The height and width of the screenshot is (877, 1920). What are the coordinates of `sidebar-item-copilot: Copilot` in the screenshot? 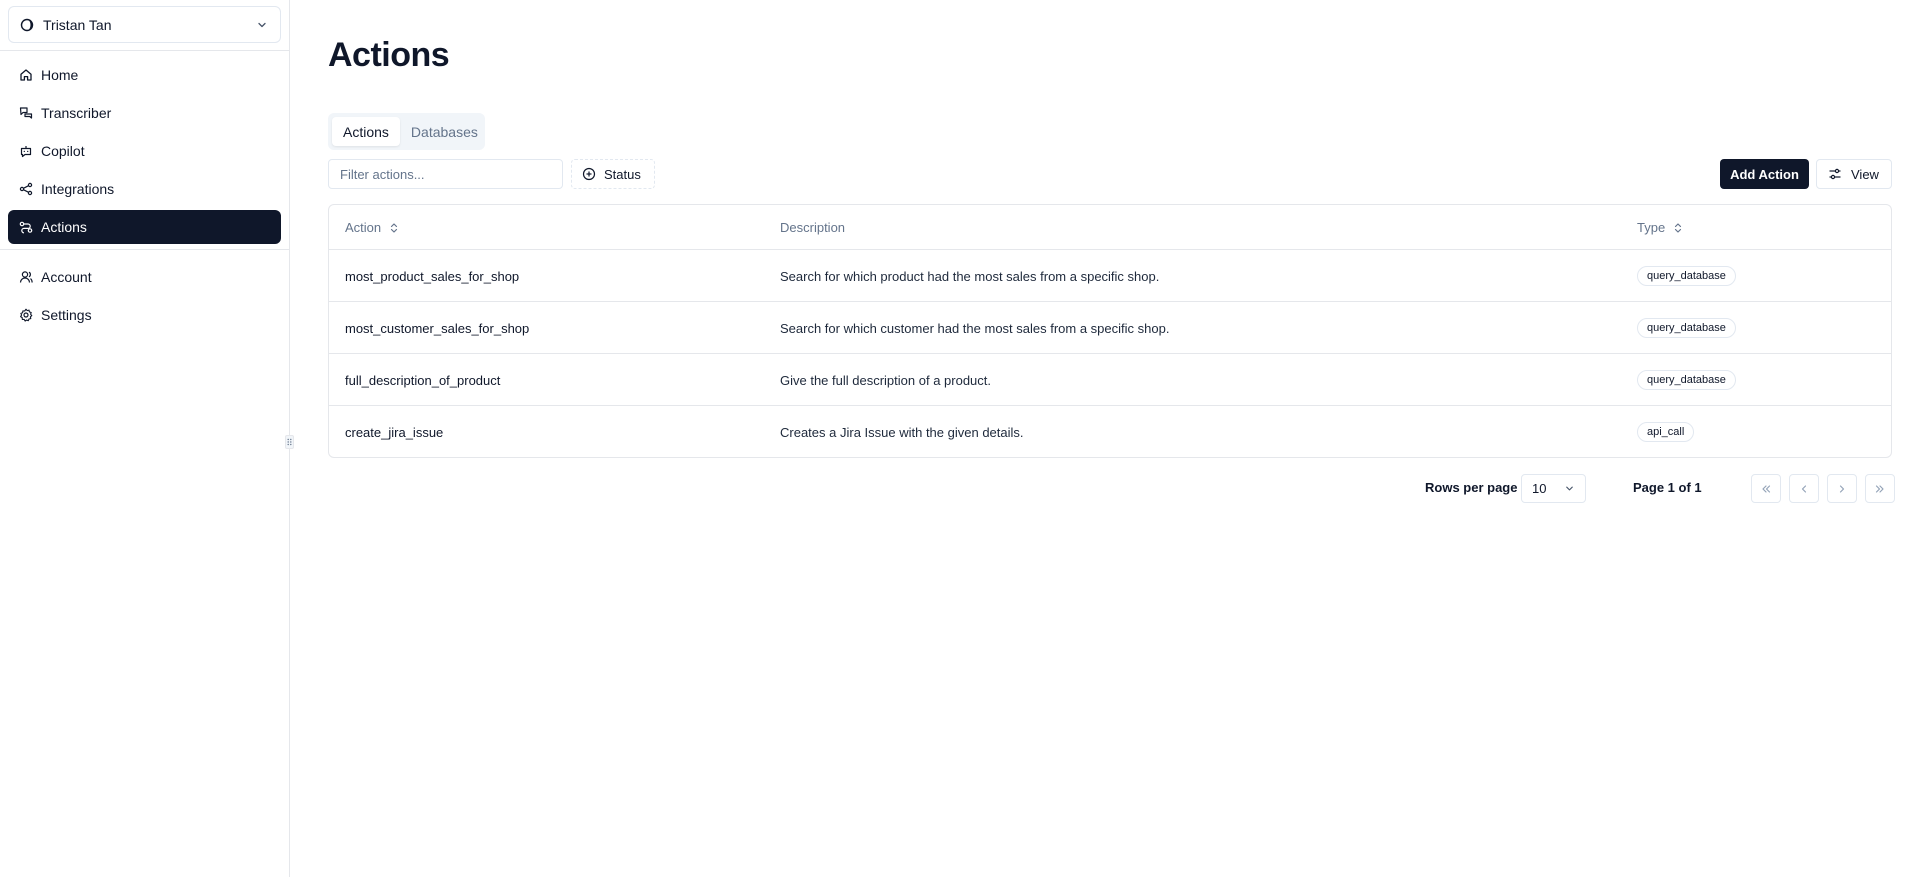 It's located at (144, 151).